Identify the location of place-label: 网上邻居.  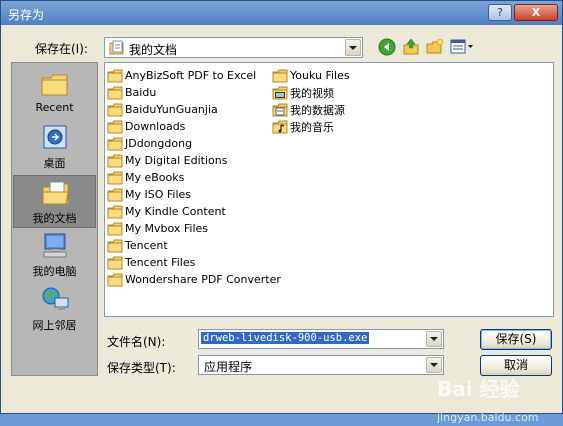
(54, 325).